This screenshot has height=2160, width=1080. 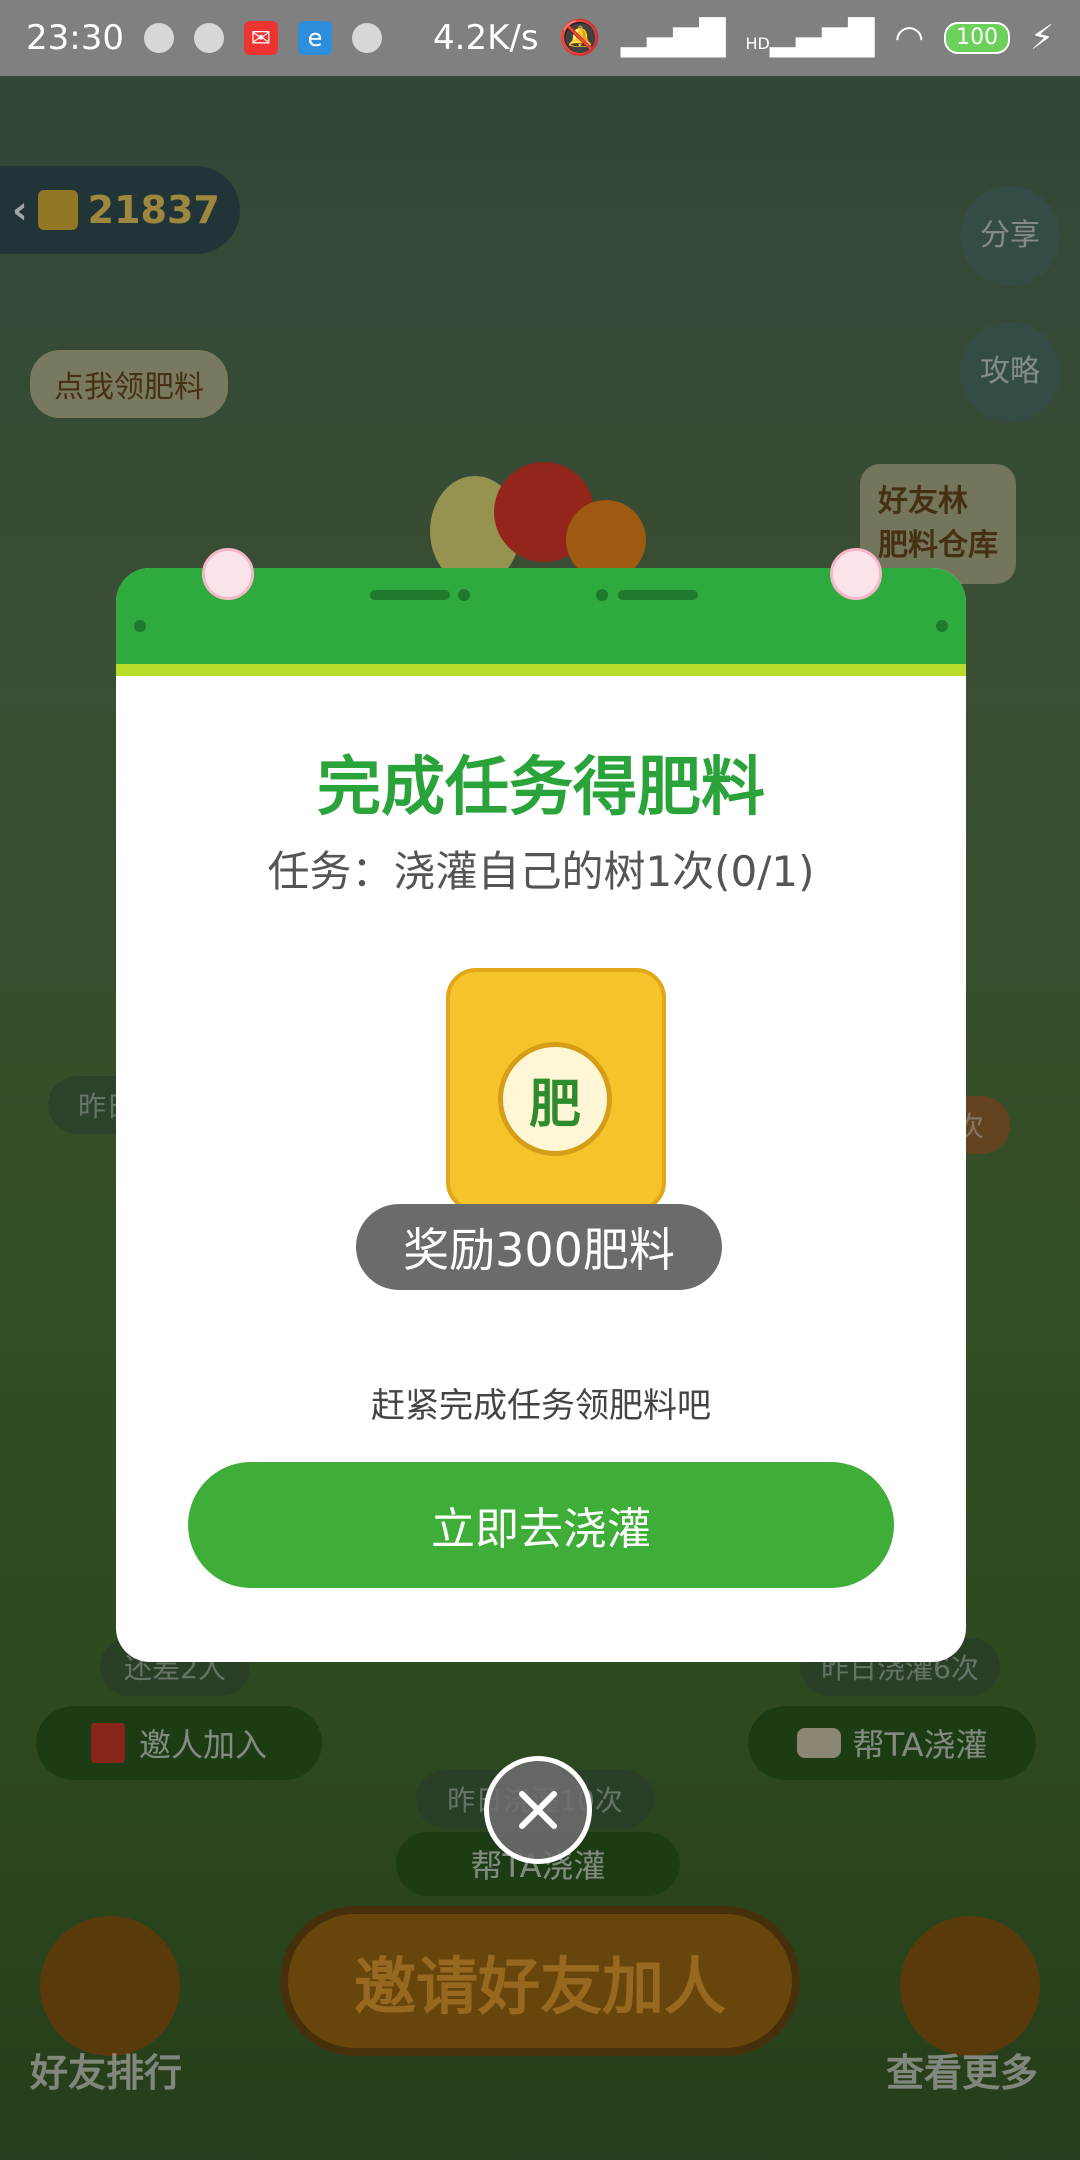 What do you see at coordinates (486, 38) in the screenshot?
I see `network-speed: 4.2K/s` at bounding box center [486, 38].